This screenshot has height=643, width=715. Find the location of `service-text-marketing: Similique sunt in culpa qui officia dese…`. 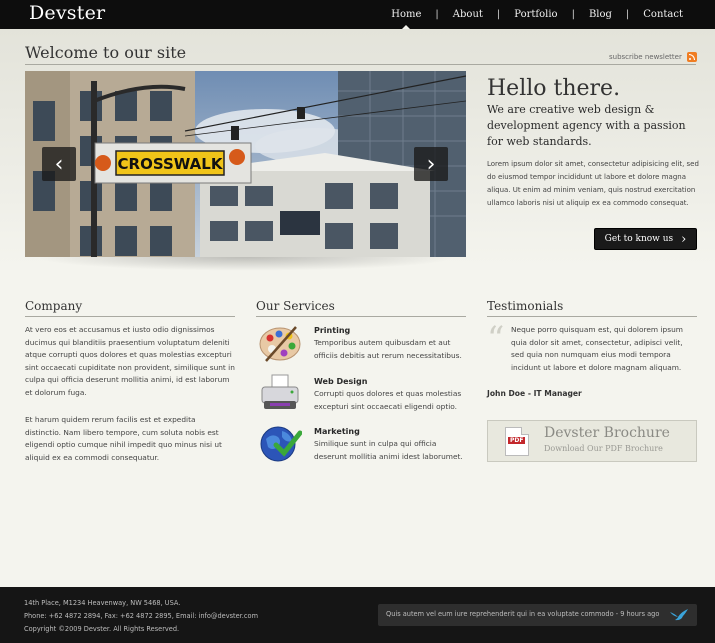

service-text-marketing: Similique sunt in culpa qui officia dese… is located at coordinates (388, 450).